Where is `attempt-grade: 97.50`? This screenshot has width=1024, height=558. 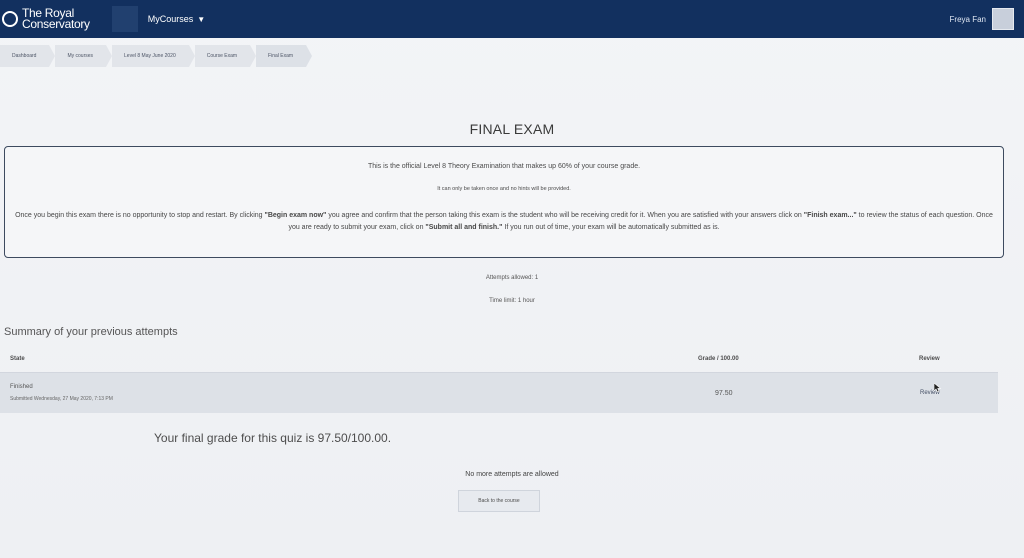
attempt-grade: 97.50 is located at coordinates (724, 393).